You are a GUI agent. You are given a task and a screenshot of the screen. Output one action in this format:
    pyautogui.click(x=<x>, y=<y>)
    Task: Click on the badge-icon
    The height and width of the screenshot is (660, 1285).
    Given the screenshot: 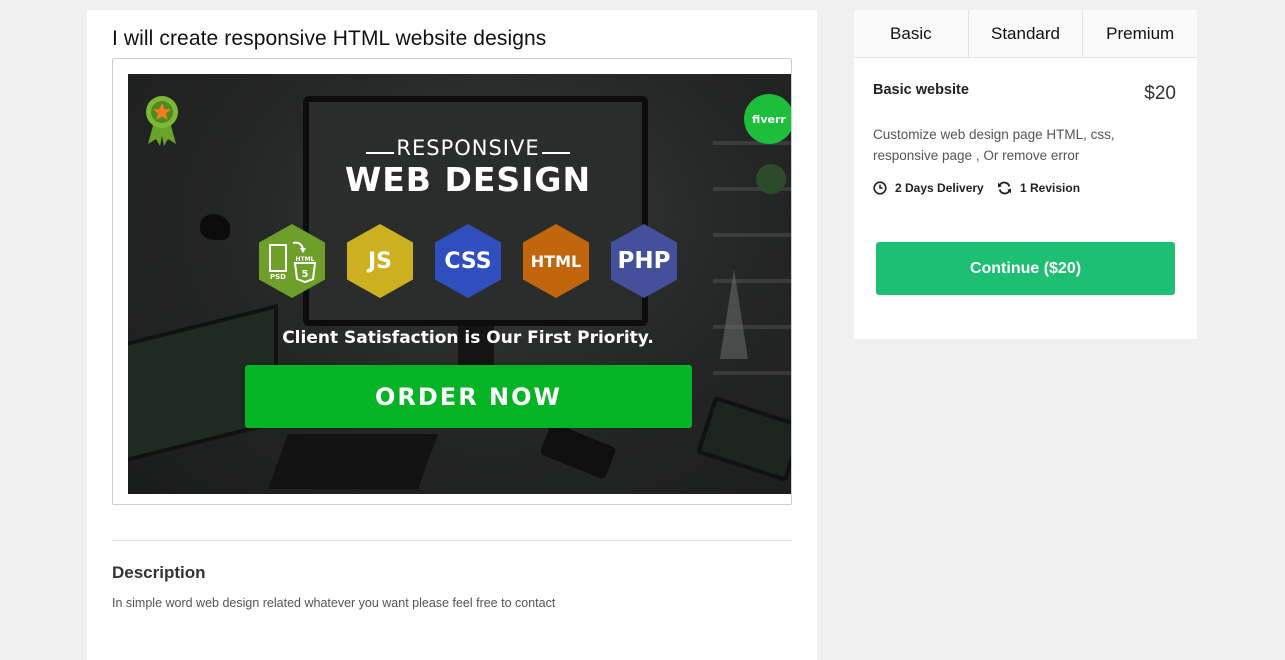 What is the action you would take?
    pyautogui.click(x=162, y=121)
    